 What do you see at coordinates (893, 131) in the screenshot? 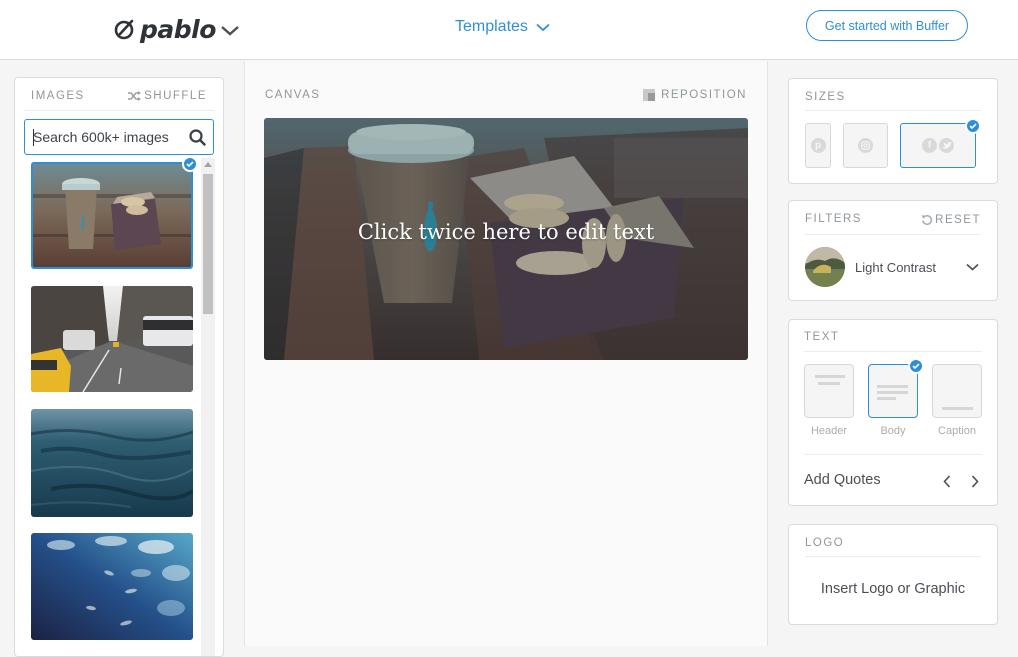
I see `sizes-panel: SIZES p f` at bounding box center [893, 131].